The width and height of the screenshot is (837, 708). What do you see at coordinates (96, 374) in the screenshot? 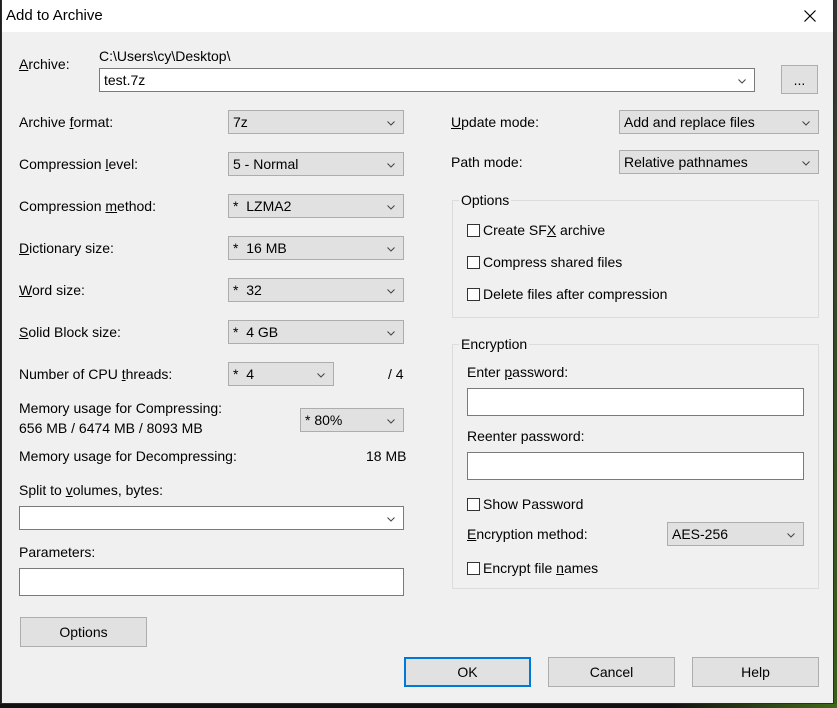
I see `cpu-threads-label: Number of CPU threads:` at bounding box center [96, 374].